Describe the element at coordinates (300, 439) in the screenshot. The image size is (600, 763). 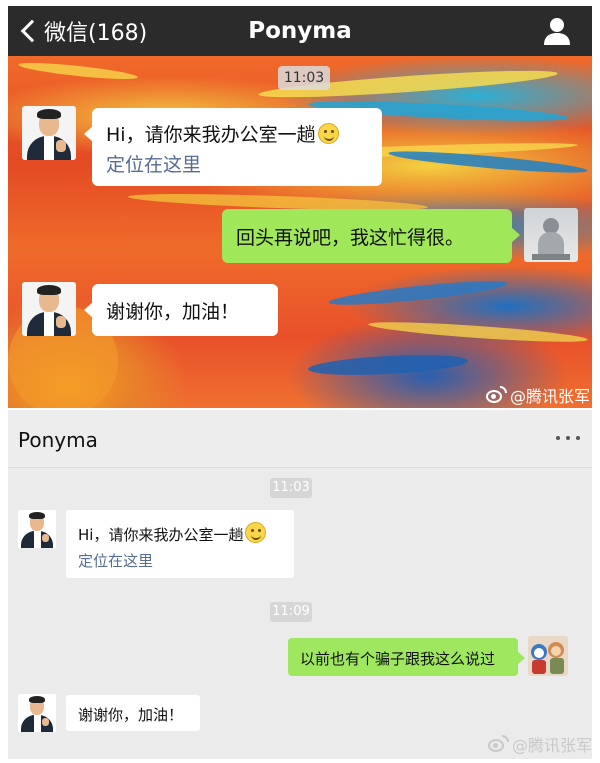
I see `title-bar: Ponyma` at that location.